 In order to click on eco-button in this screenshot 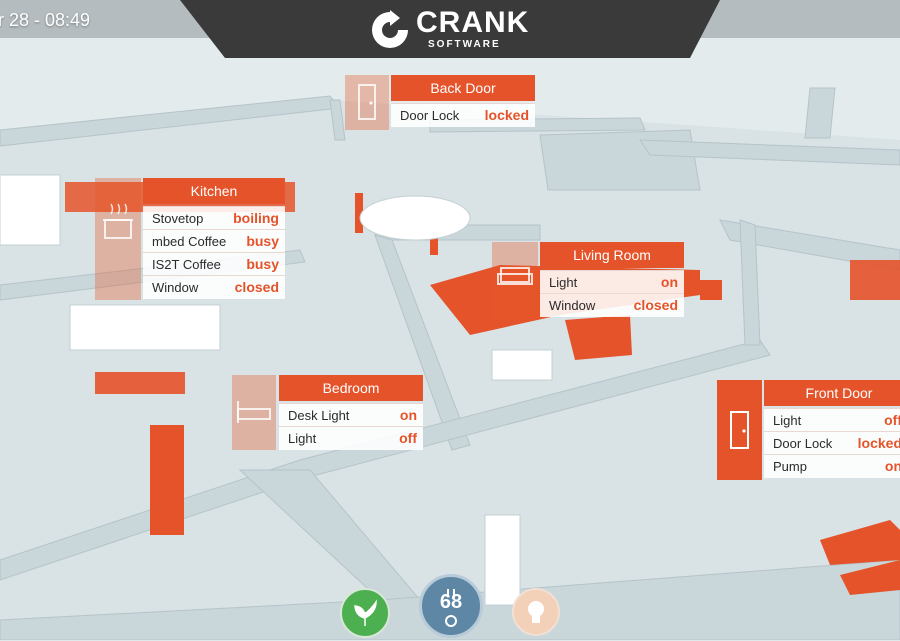, I will do `click(365, 613)`.